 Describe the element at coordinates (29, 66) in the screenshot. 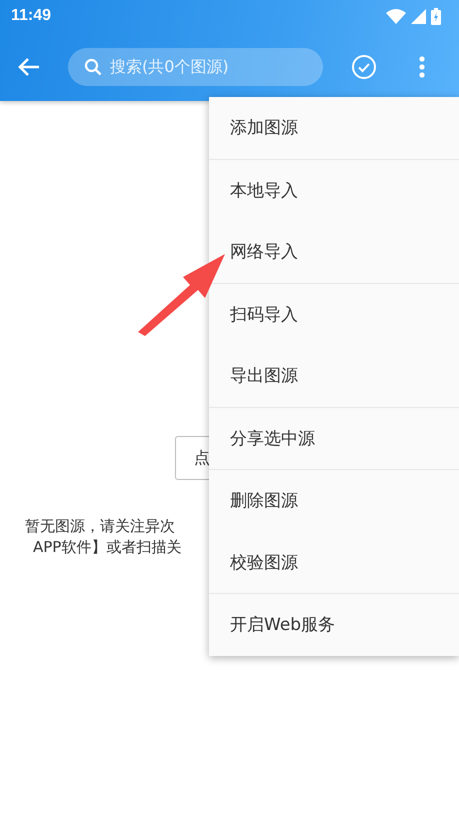

I see `back-button` at that location.